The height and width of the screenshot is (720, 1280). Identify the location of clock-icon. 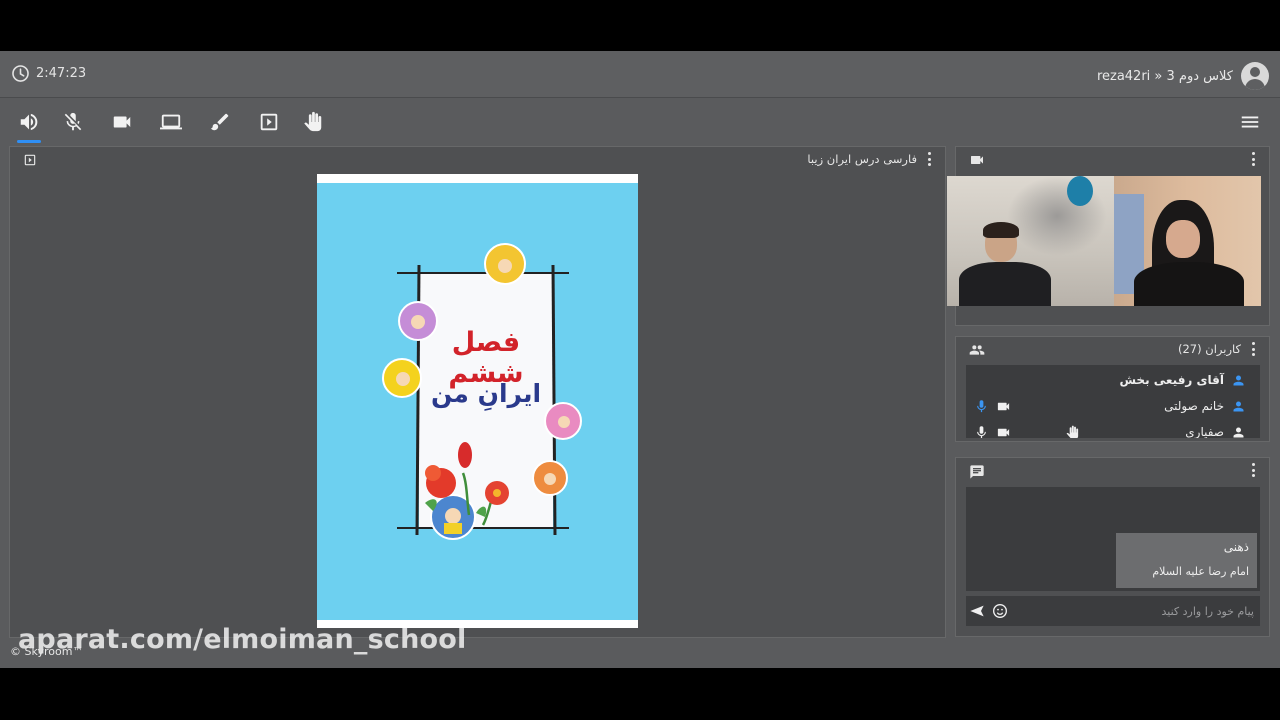
(20, 73).